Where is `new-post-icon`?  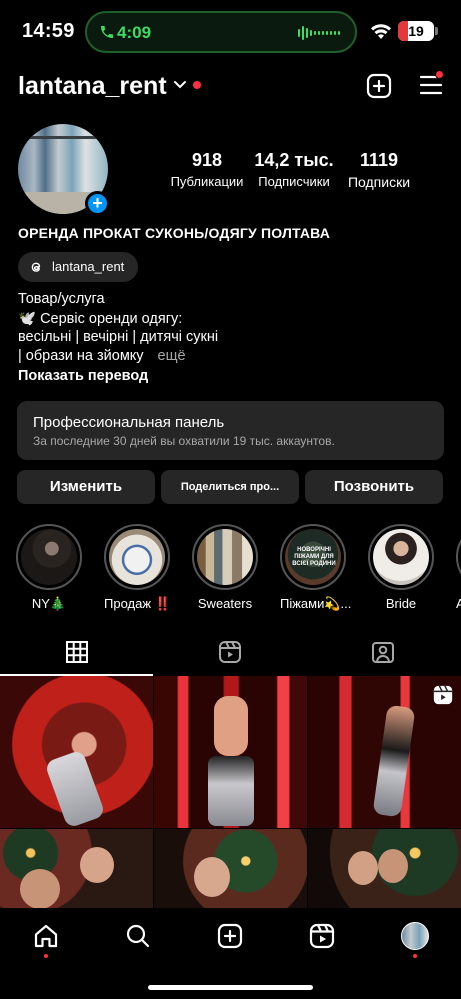 new-post-icon is located at coordinates (379, 86).